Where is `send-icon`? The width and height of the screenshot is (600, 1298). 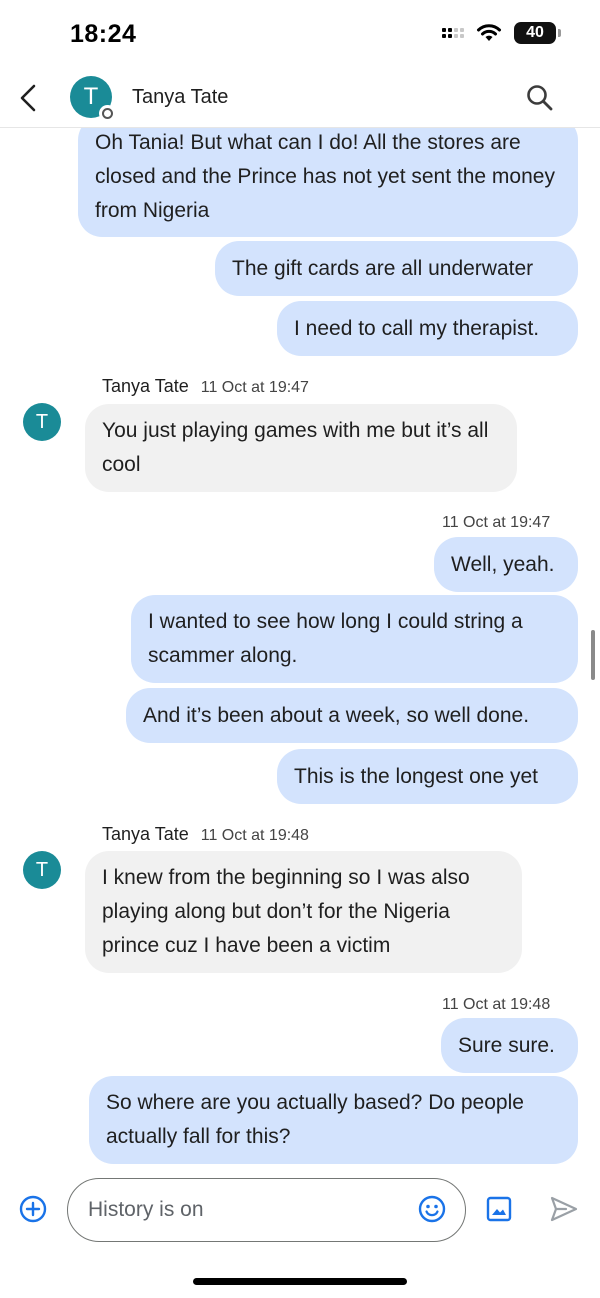
send-icon is located at coordinates (564, 1209).